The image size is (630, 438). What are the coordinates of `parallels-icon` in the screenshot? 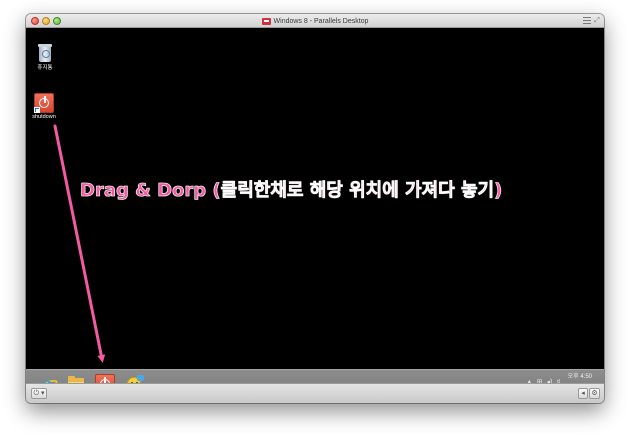 It's located at (266, 21).